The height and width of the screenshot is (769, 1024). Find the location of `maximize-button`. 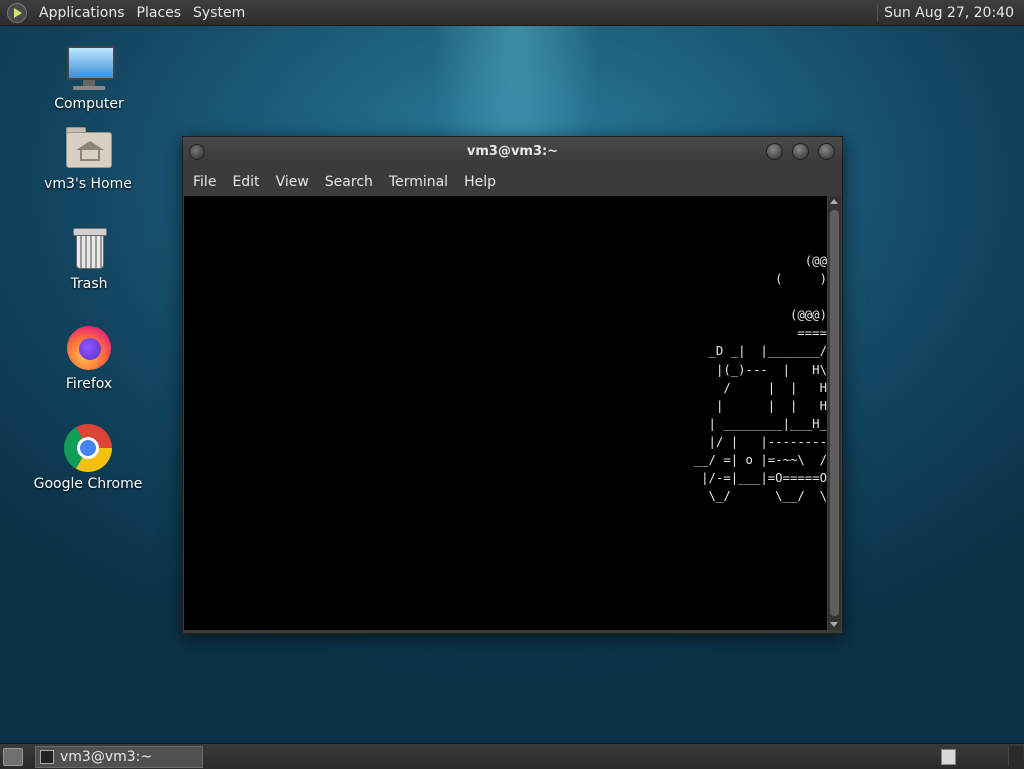

maximize-button is located at coordinates (800, 151).